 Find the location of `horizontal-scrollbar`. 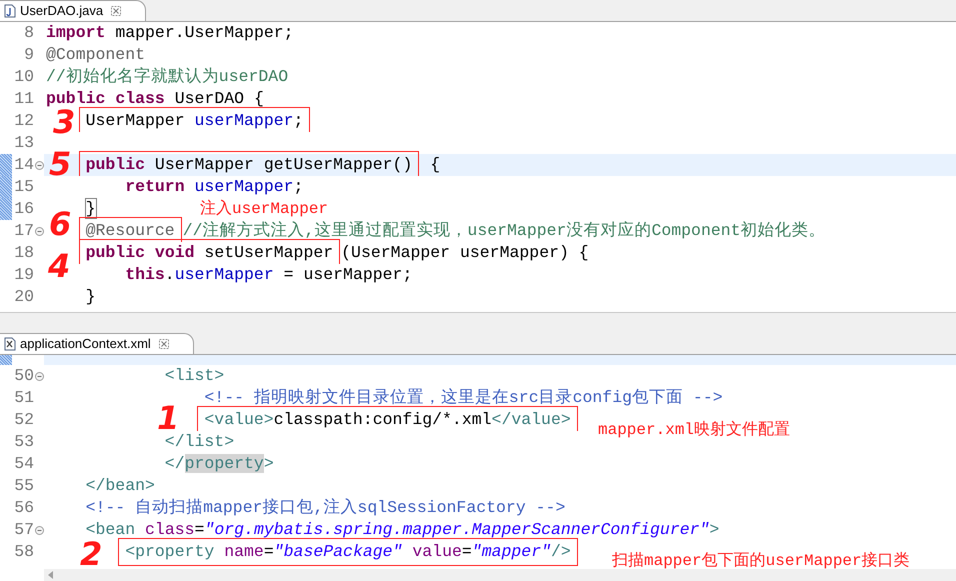

horizontal-scrollbar is located at coordinates (500, 575).